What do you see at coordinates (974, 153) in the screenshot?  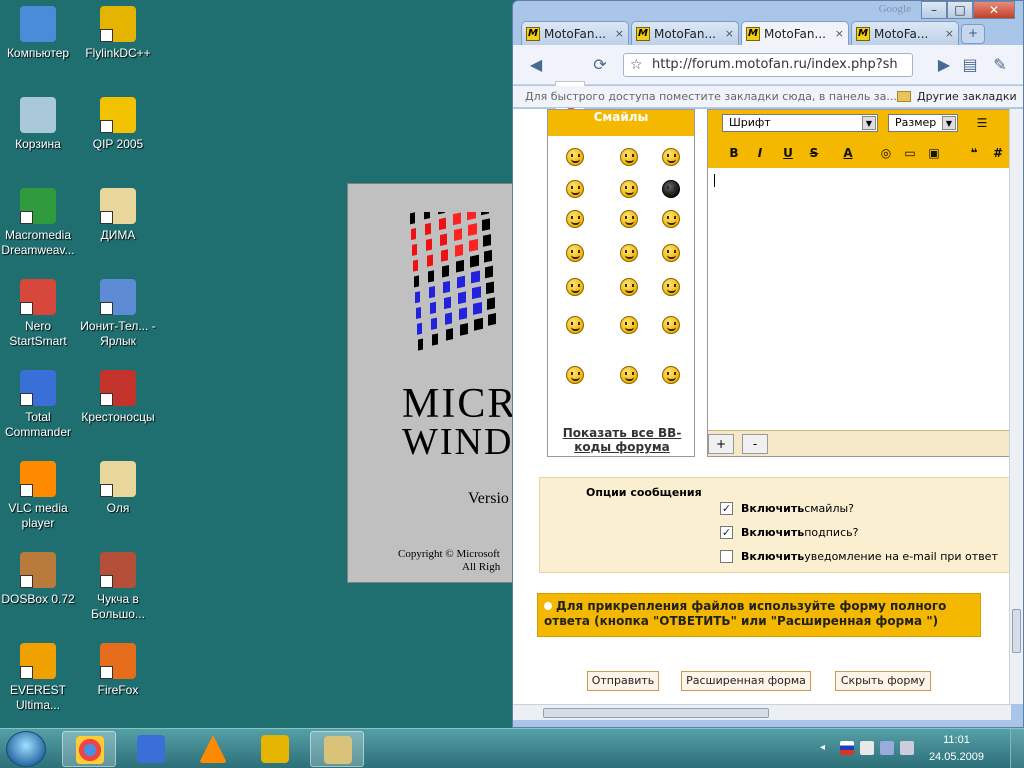 I see `quote-icon: ❝` at bounding box center [974, 153].